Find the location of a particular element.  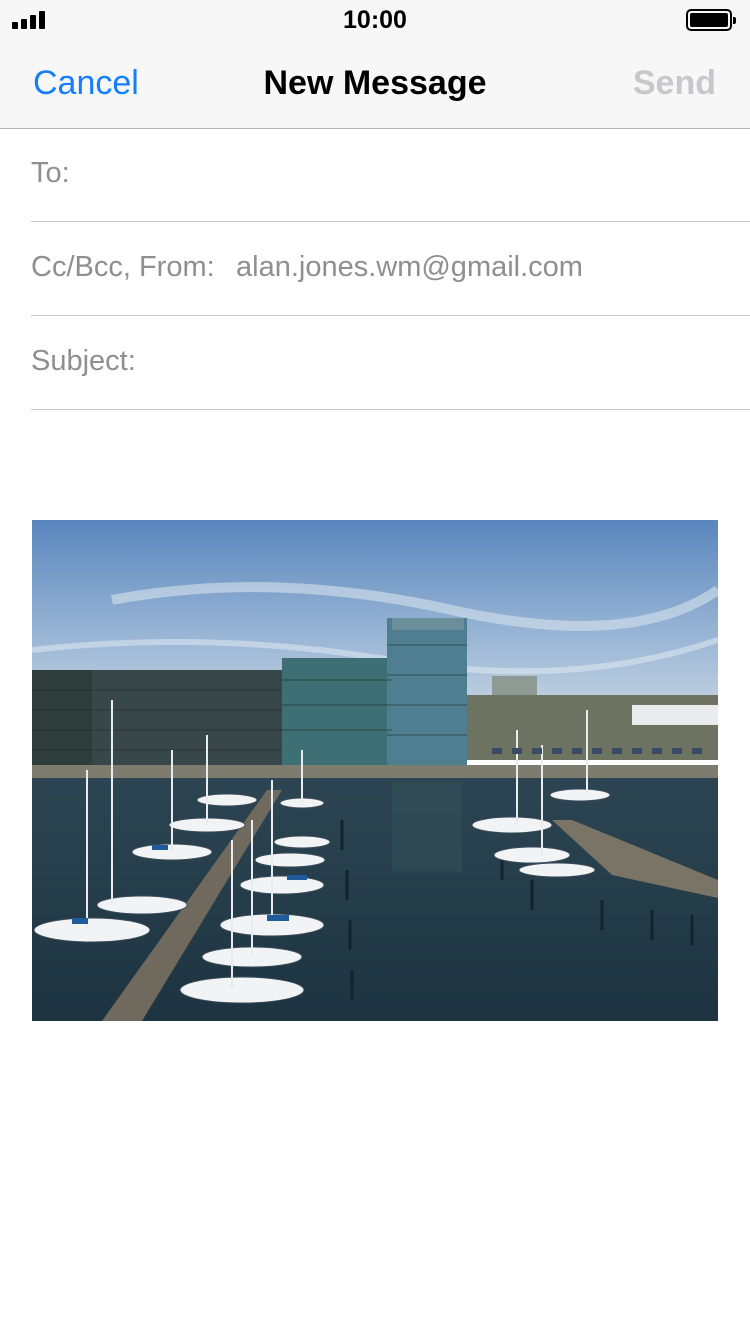

cc-bcc-from-label: Cc/Bcc, From: is located at coordinates (123, 267).